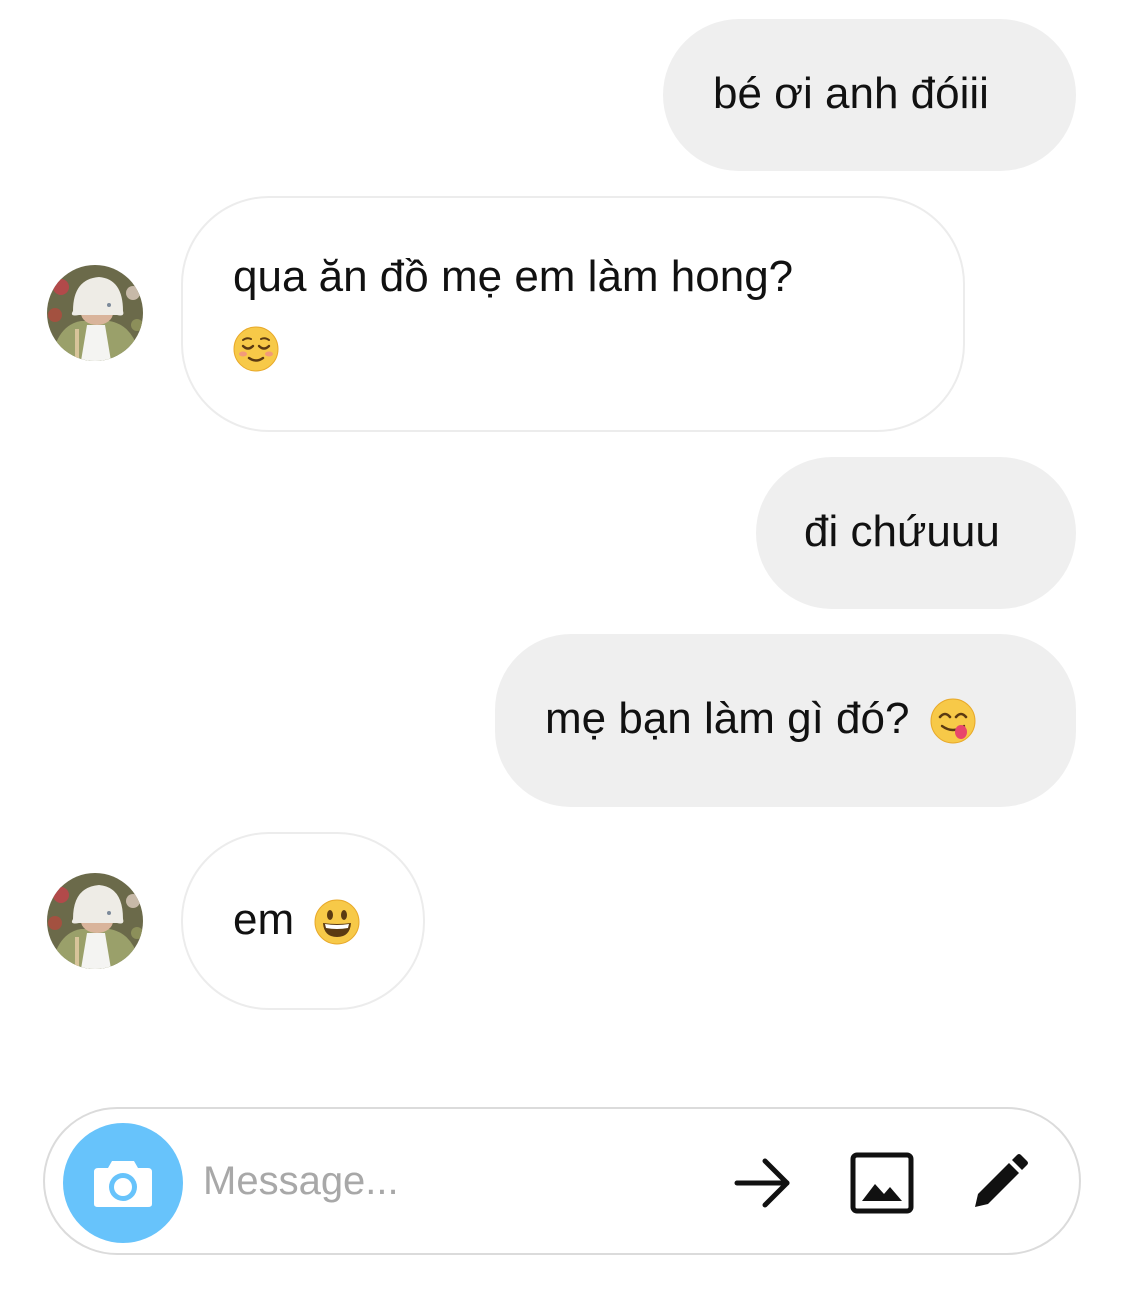 The image size is (1124, 1305). What do you see at coordinates (303, 921) in the screenshot?
I see `message-bubble-received: em` at bounding box center [303, 921].